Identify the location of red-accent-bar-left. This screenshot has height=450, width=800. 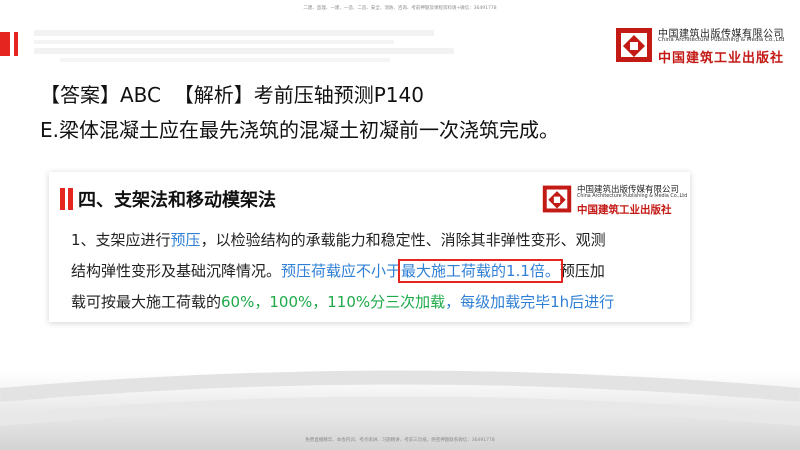
(5, 44).